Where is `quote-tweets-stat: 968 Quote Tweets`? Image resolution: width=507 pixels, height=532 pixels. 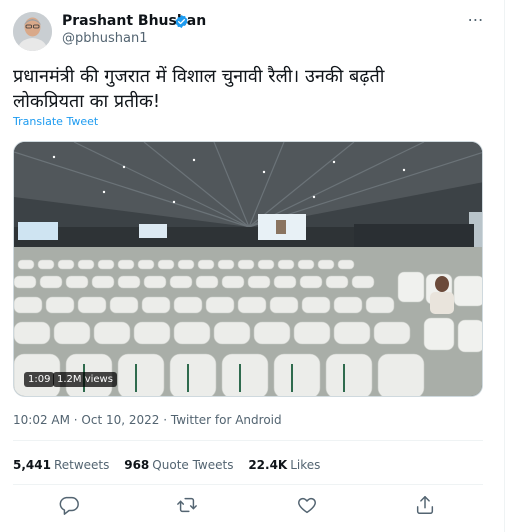 quote-tweets-stat: 968 Quote Tweets is located at coordinates (178, 465).